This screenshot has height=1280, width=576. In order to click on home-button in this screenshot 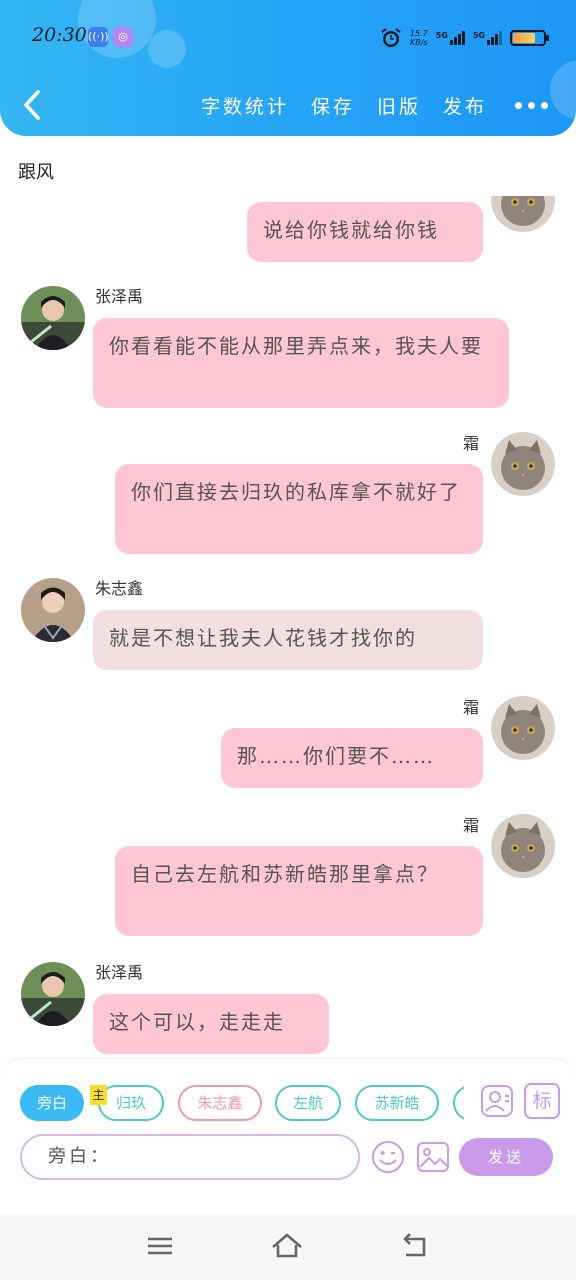, I will do `click(287, 1246)`.